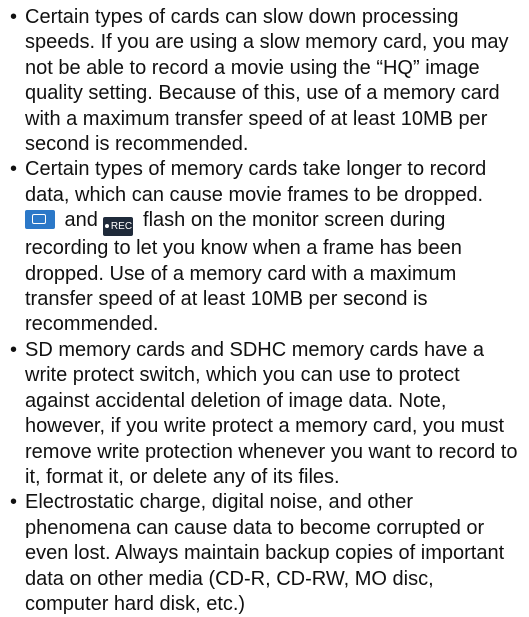  What do you see at coordinates (121, 227) in the screenshot?
I see `rec-icon-label: REC` at bounding box center [121, 227].